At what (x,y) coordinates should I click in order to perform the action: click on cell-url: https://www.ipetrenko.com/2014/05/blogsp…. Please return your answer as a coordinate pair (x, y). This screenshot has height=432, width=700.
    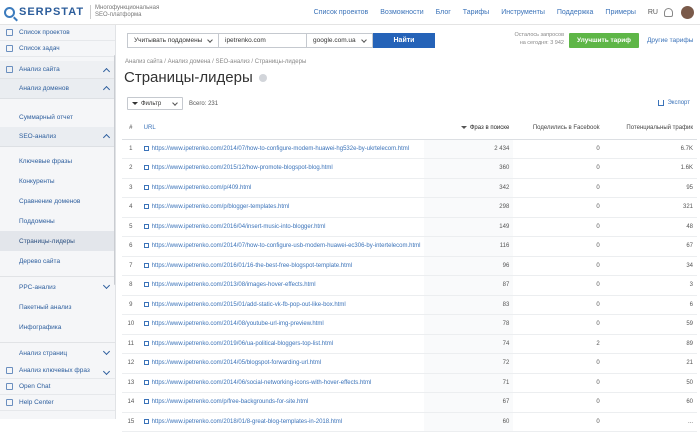
    Looking at the image, I should click on (282, 363).